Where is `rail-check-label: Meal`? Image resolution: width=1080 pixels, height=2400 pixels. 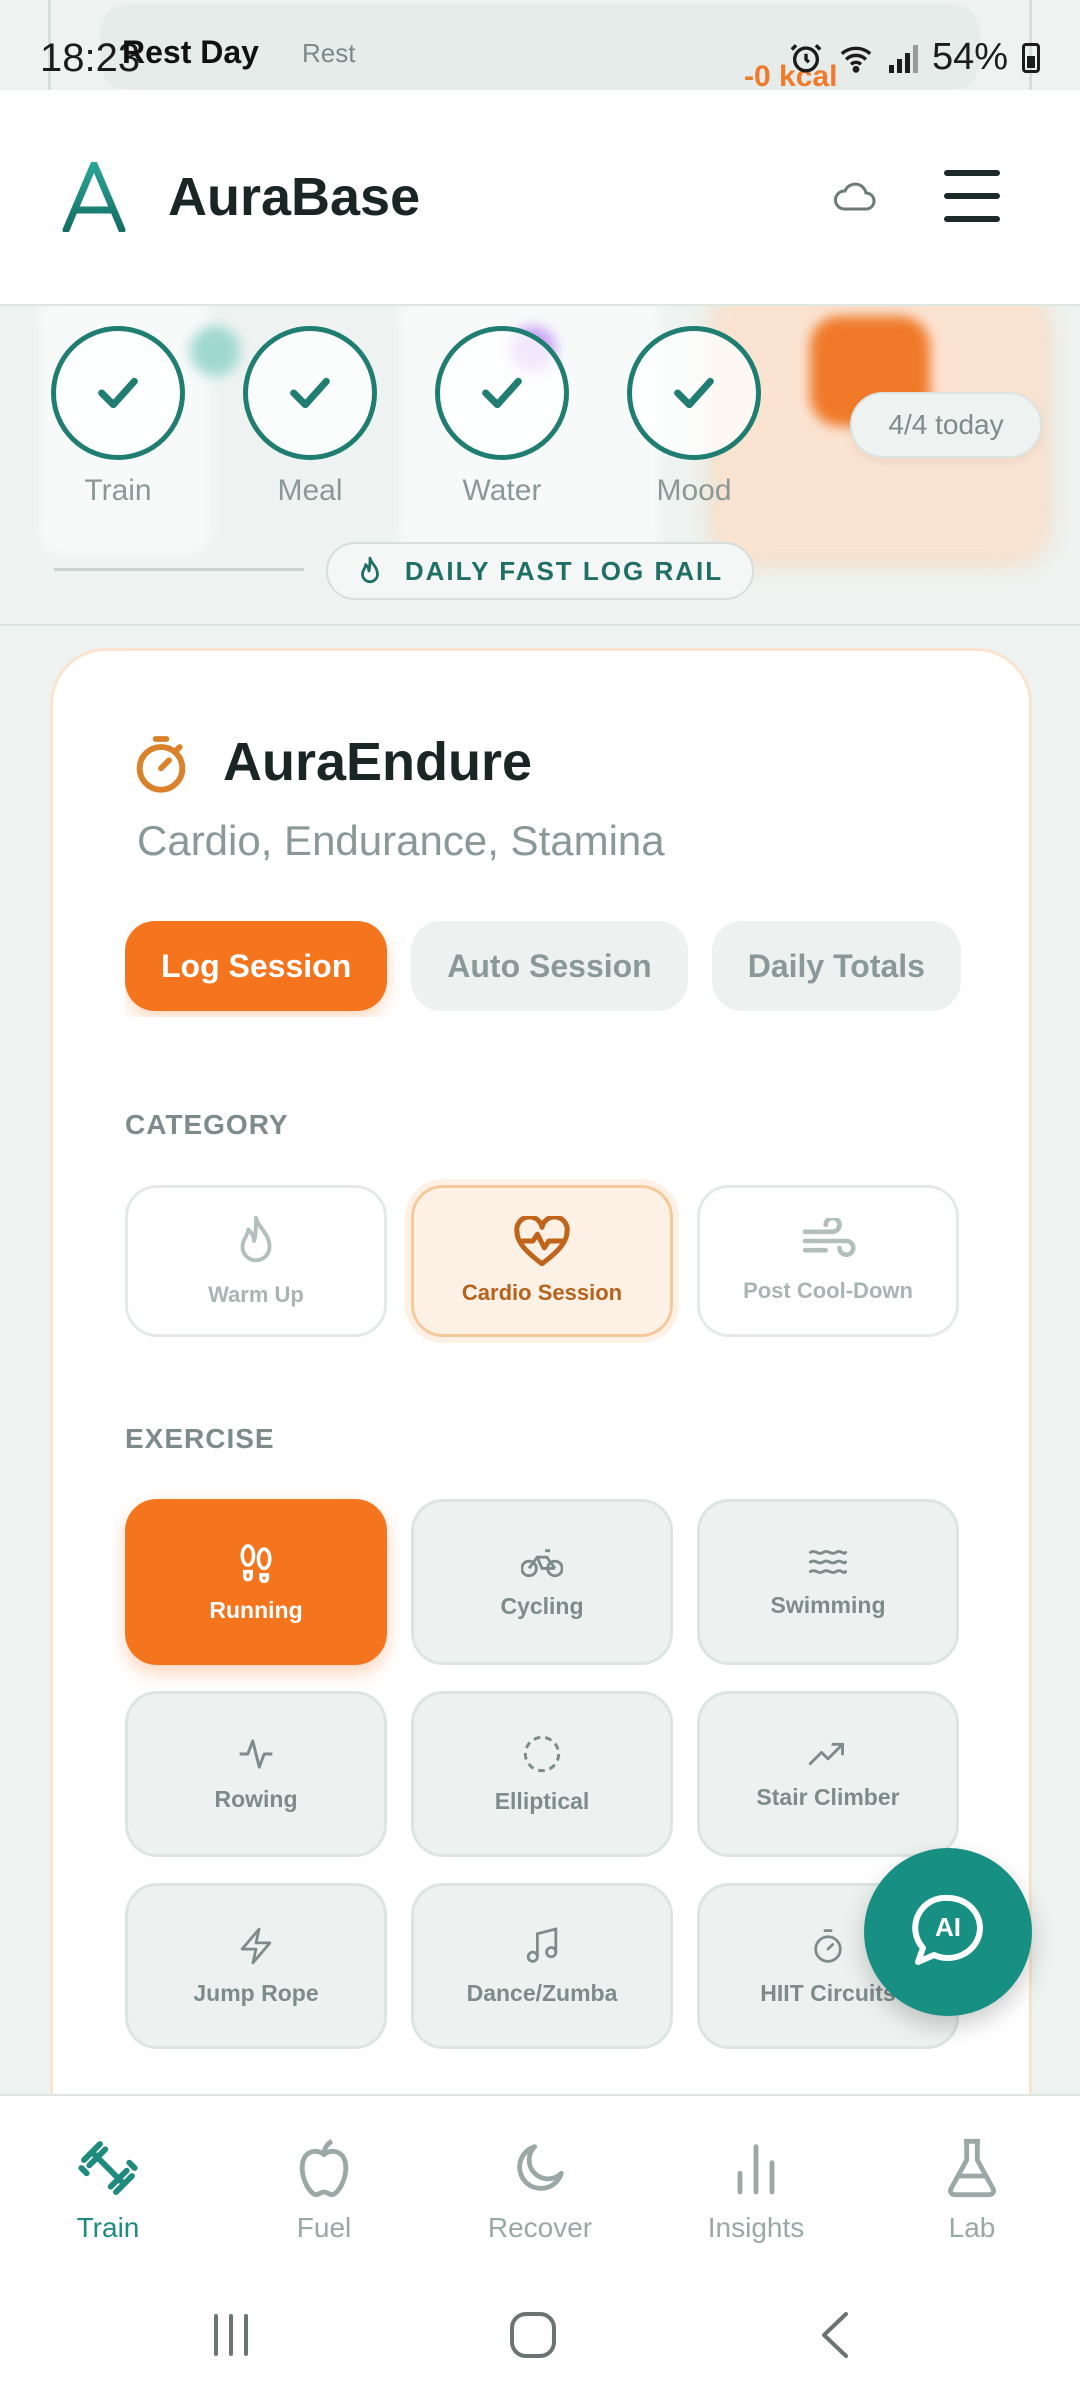 rail-check-label: Meal is located at coordinates (310, 490).